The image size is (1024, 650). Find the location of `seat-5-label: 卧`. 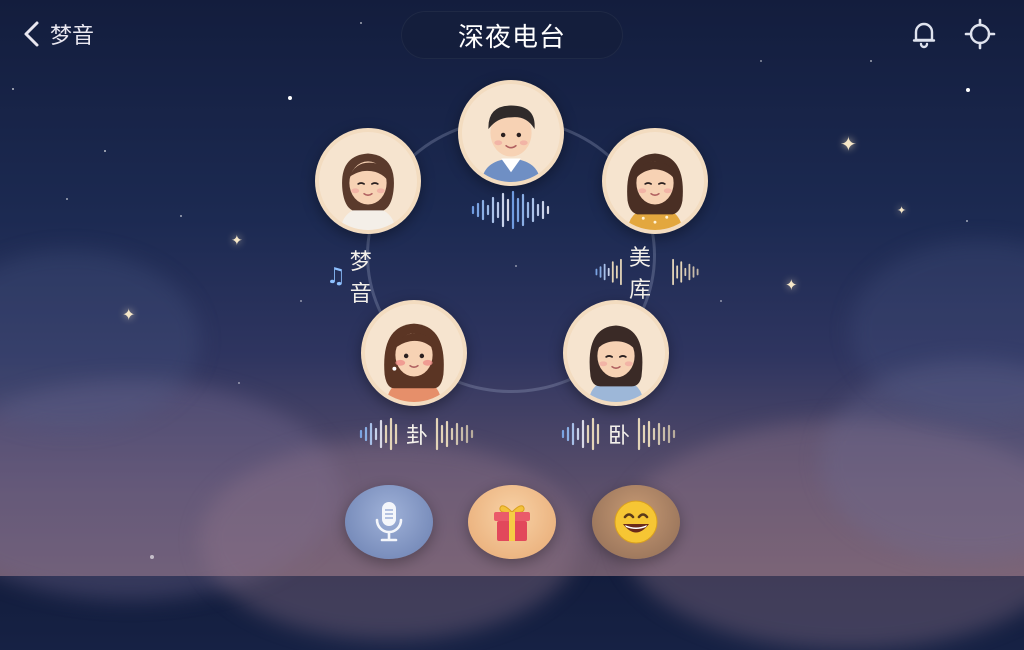

seat-5-label: 卧 is located at coordinates (619, 434).